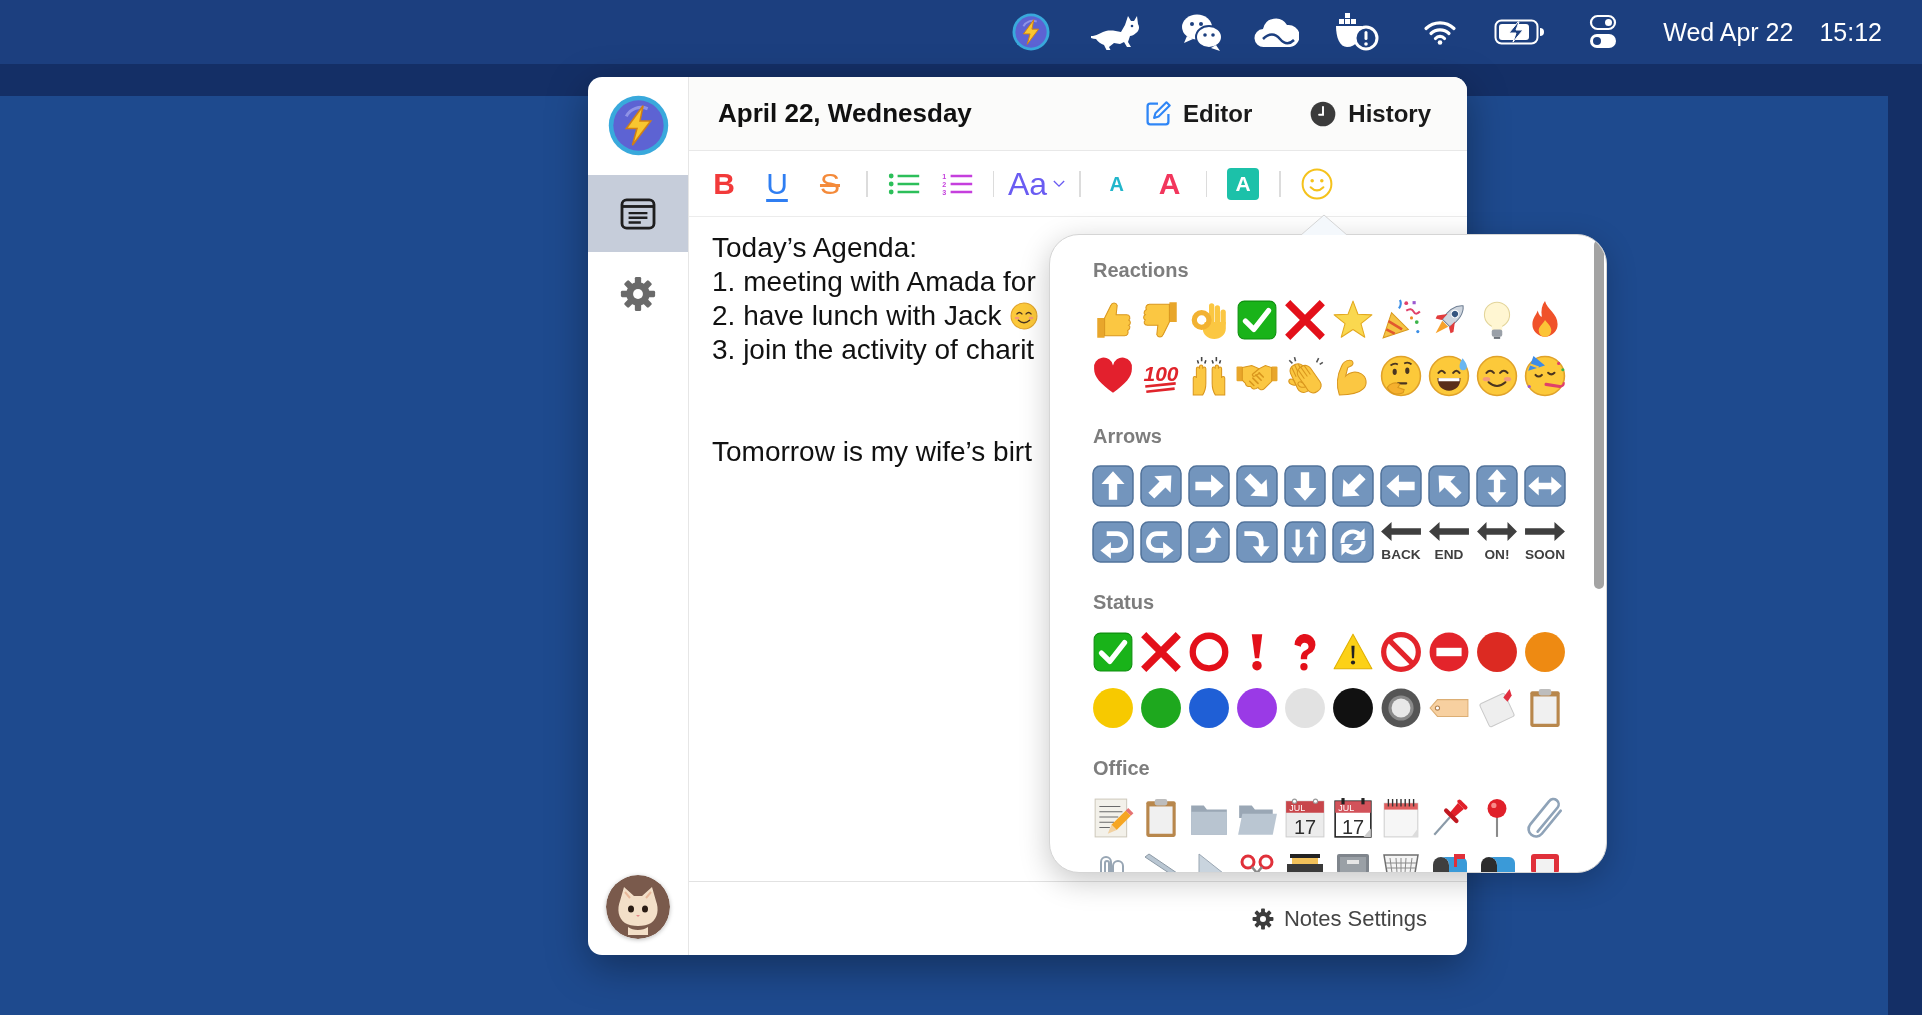 This screenshot has width=1922, height=1015. What do you see at coordinates (873, 350) in the screenshot?
I see `note-line: 3. join the activity of charit` at bounding box center [873, 350].